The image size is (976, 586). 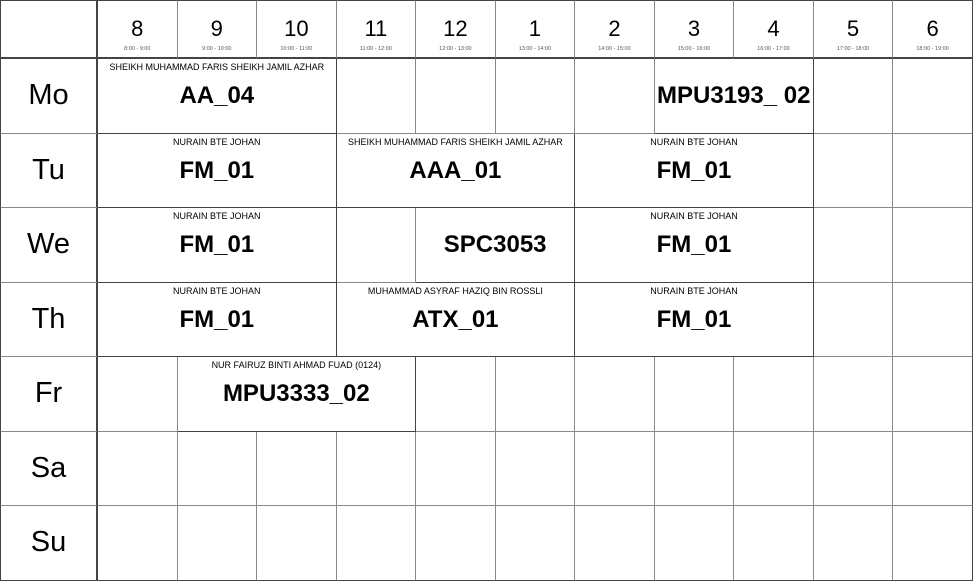 I want to click on course-code: MPU3193_ 02, so click(x=734, y=95).